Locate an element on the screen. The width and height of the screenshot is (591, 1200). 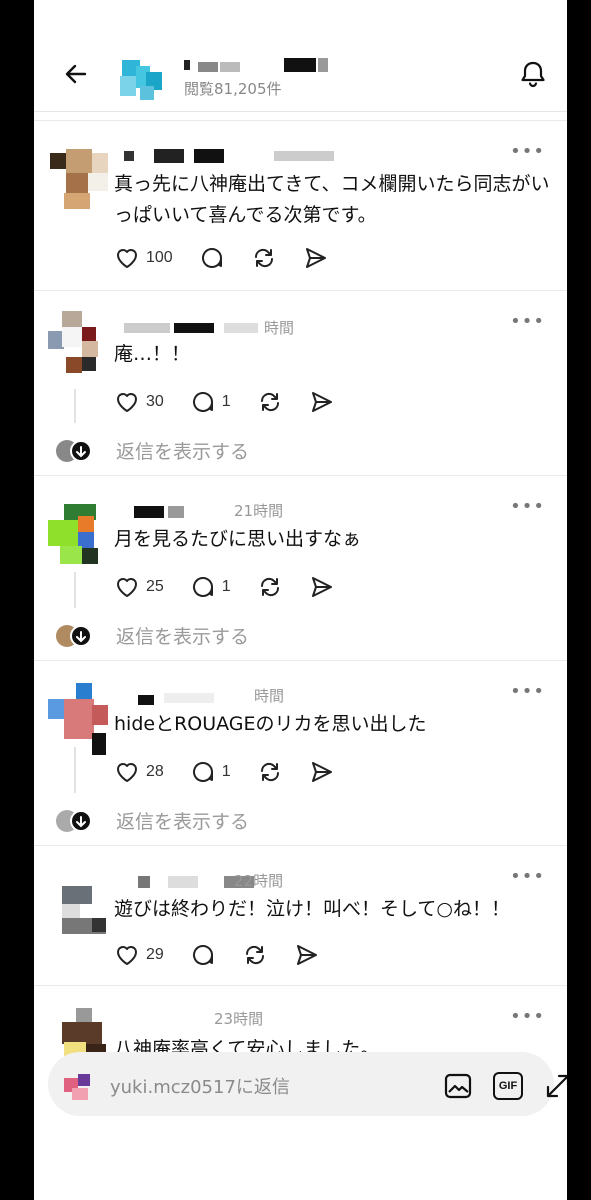
reply-input: yuki.mcz0517に返信 is located at coordinates (200, 1086).